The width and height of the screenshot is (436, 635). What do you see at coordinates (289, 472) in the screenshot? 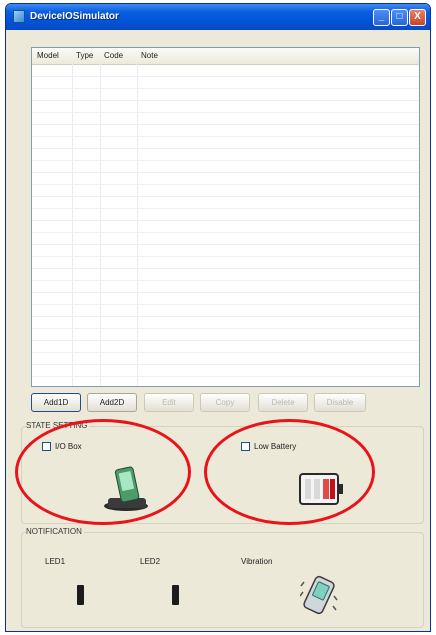
I see `highlight-circle-low-battery` at bounding box center [289, 472].